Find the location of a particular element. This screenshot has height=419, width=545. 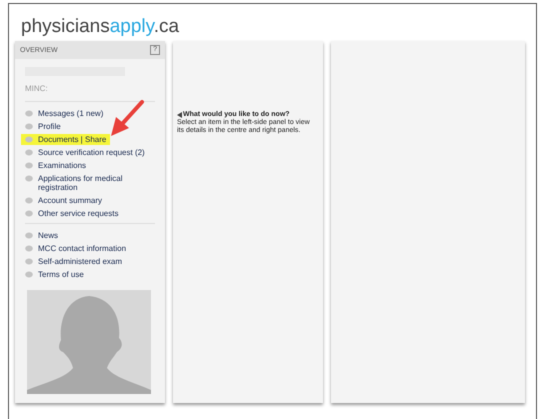

sidebar-item: Messages (1 new) is located at coordinates (64, 113).